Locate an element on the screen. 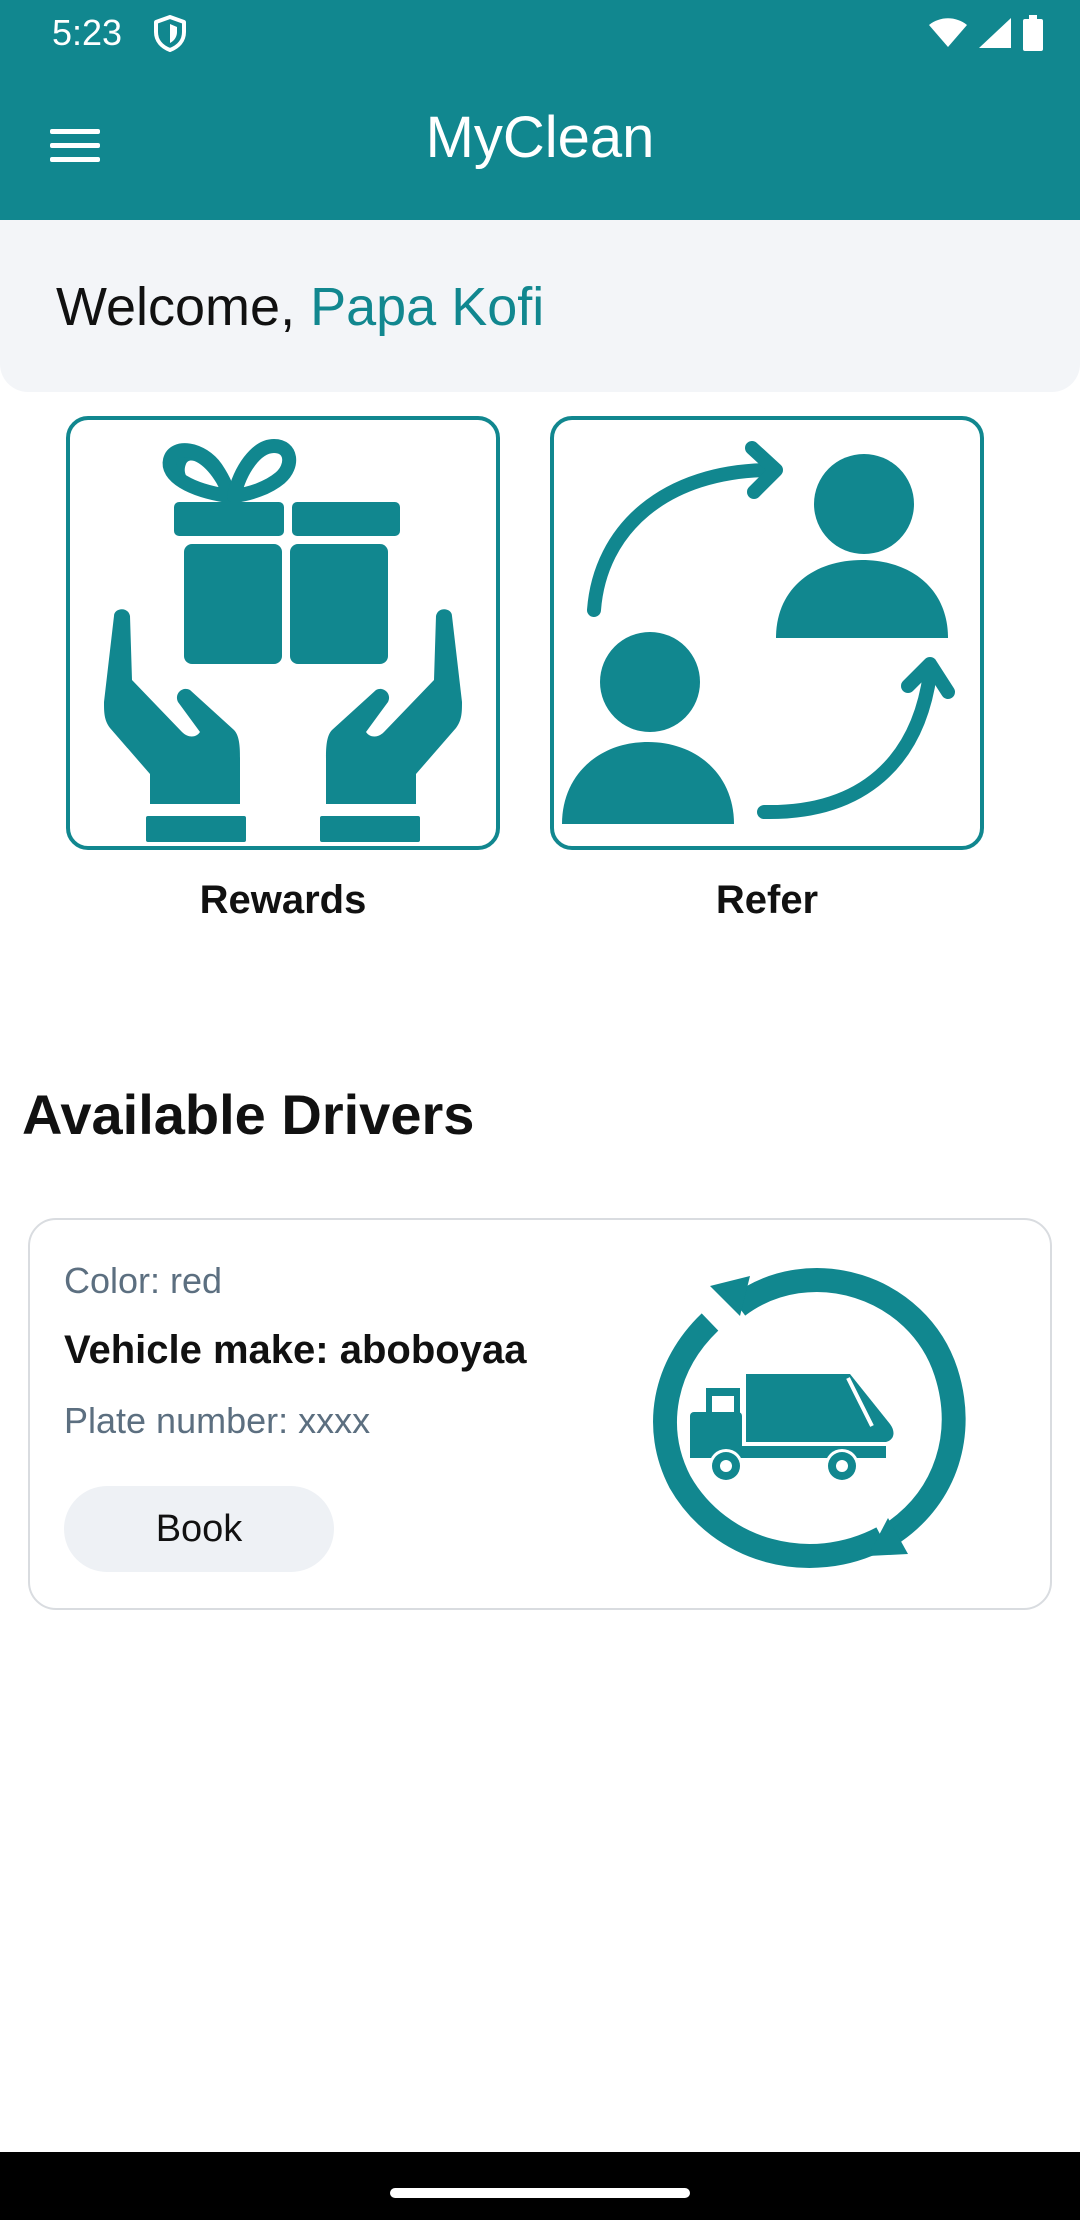 The height and width of the screenshot is (2220, 1080). status-icons is located at coordinates (986, 33).